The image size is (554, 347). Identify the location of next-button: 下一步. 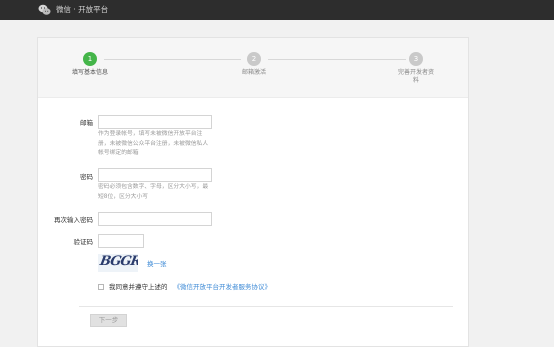
(108, 320).